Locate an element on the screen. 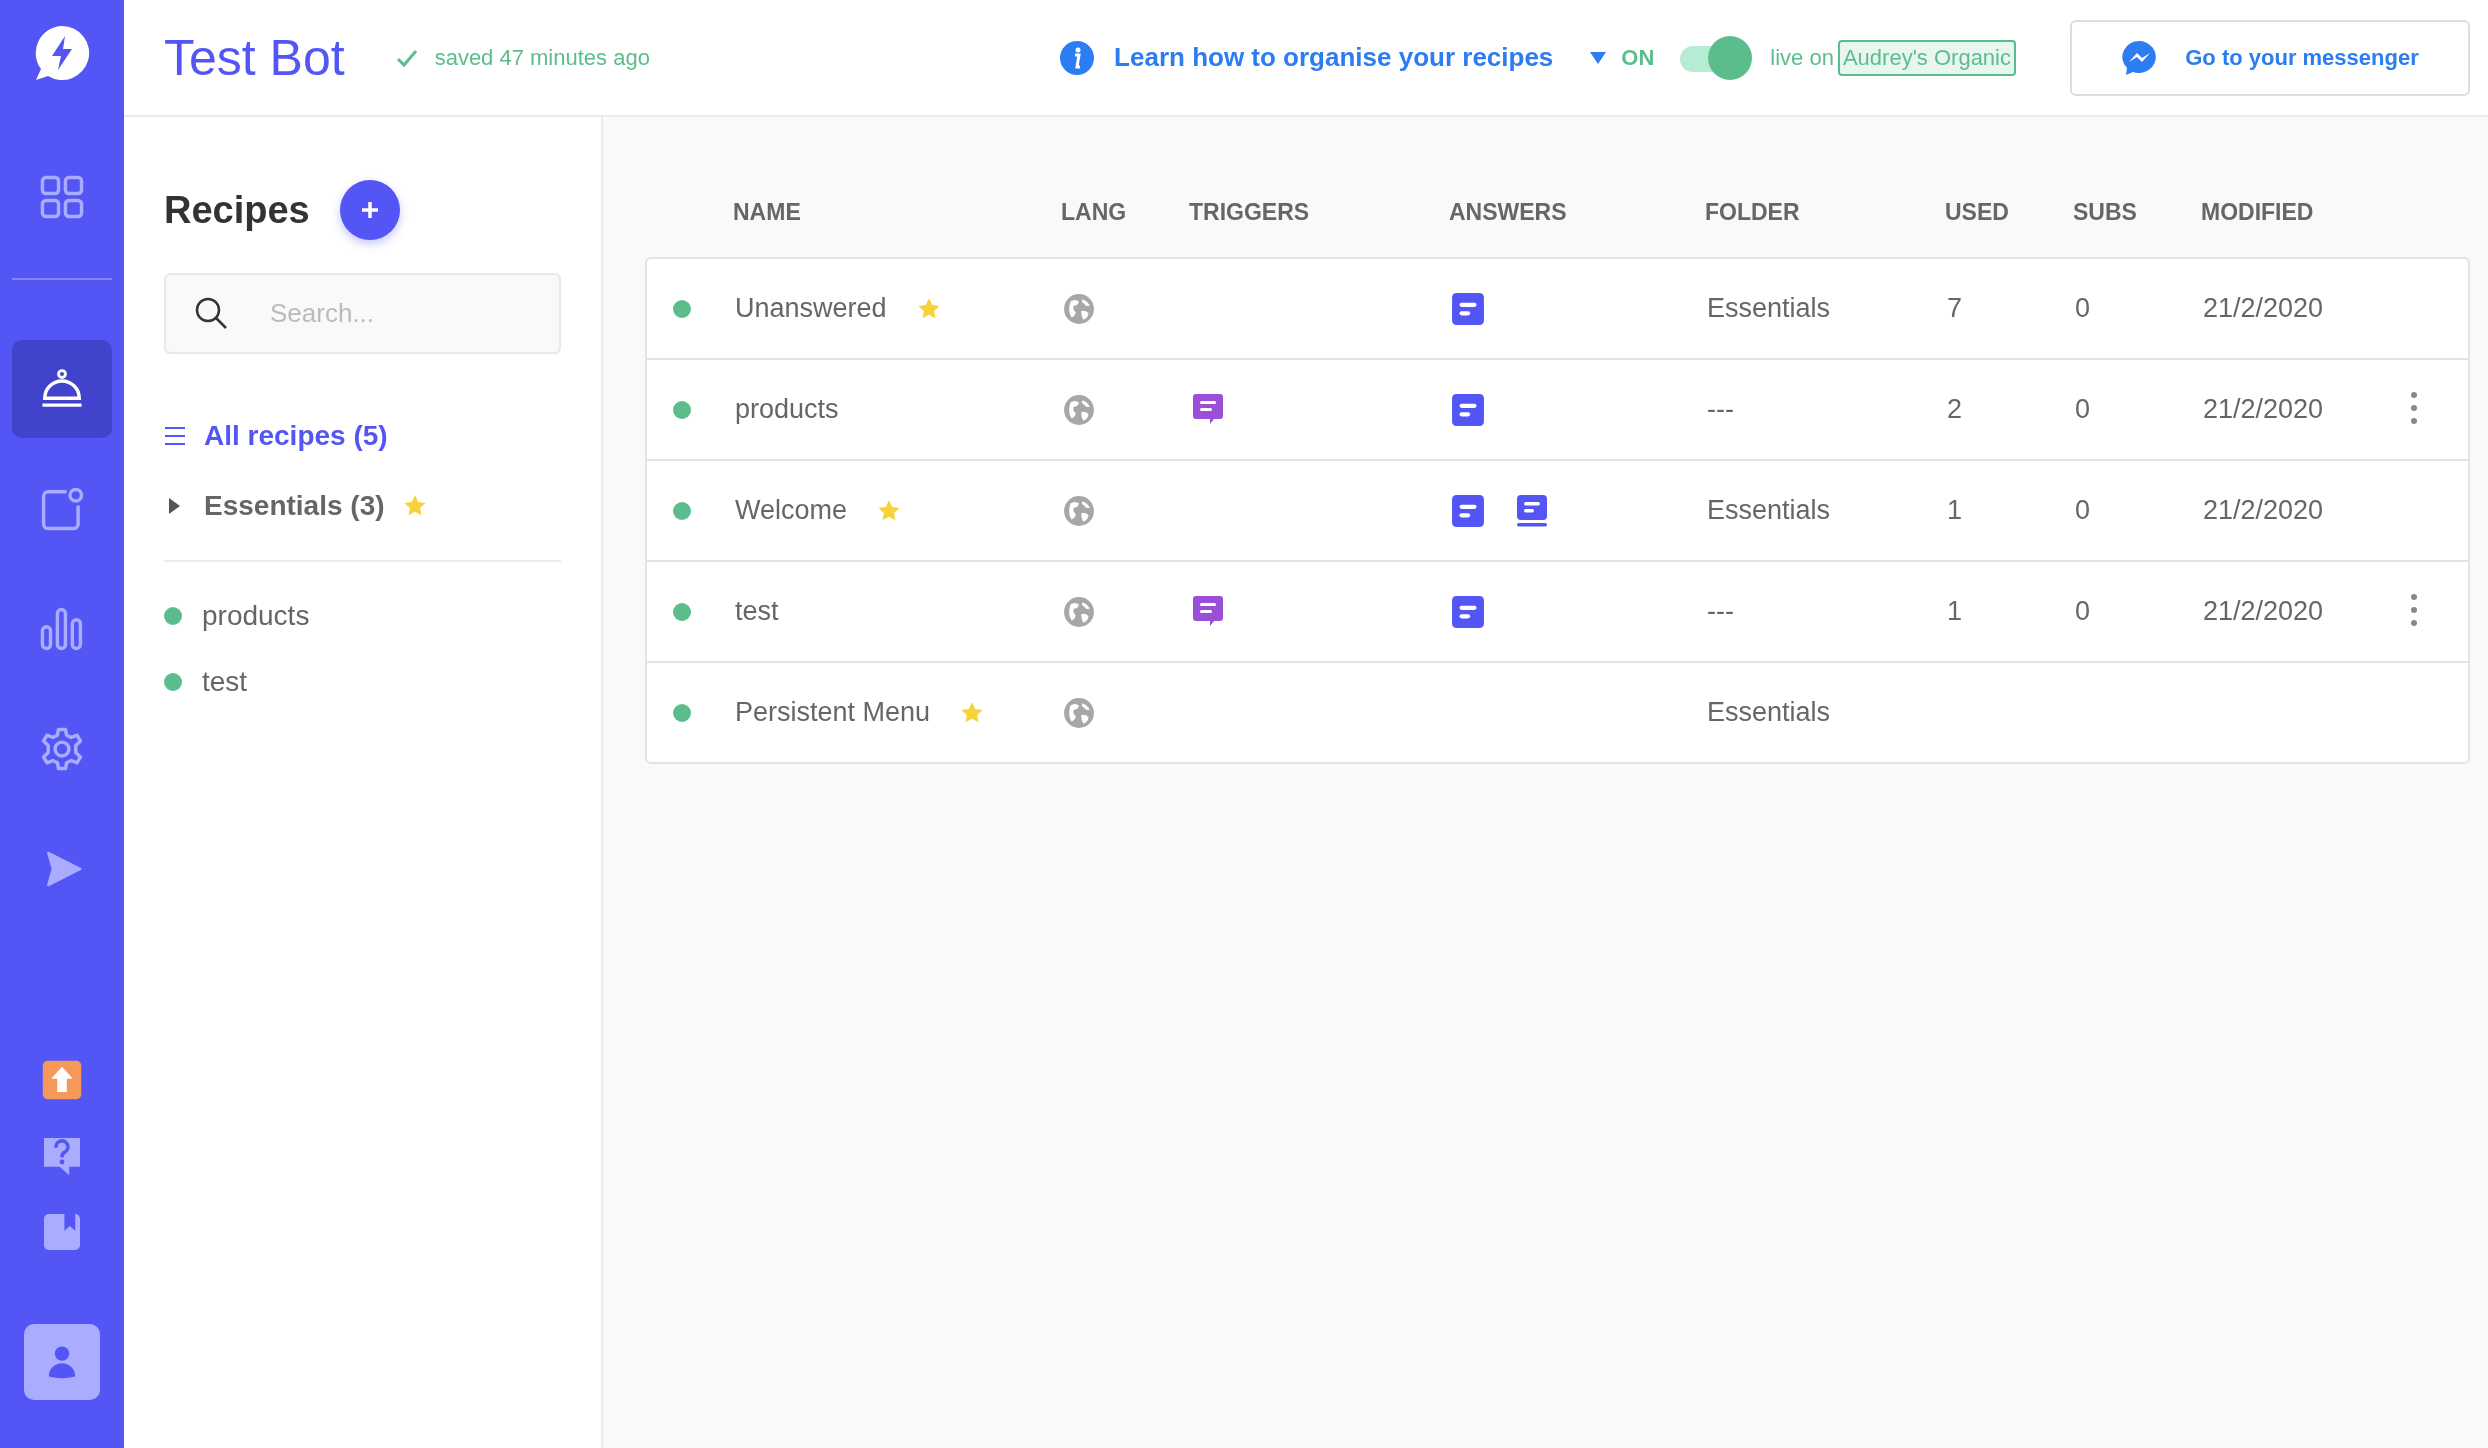  bot-title: Test Bot is located at coordinates (254, 57).